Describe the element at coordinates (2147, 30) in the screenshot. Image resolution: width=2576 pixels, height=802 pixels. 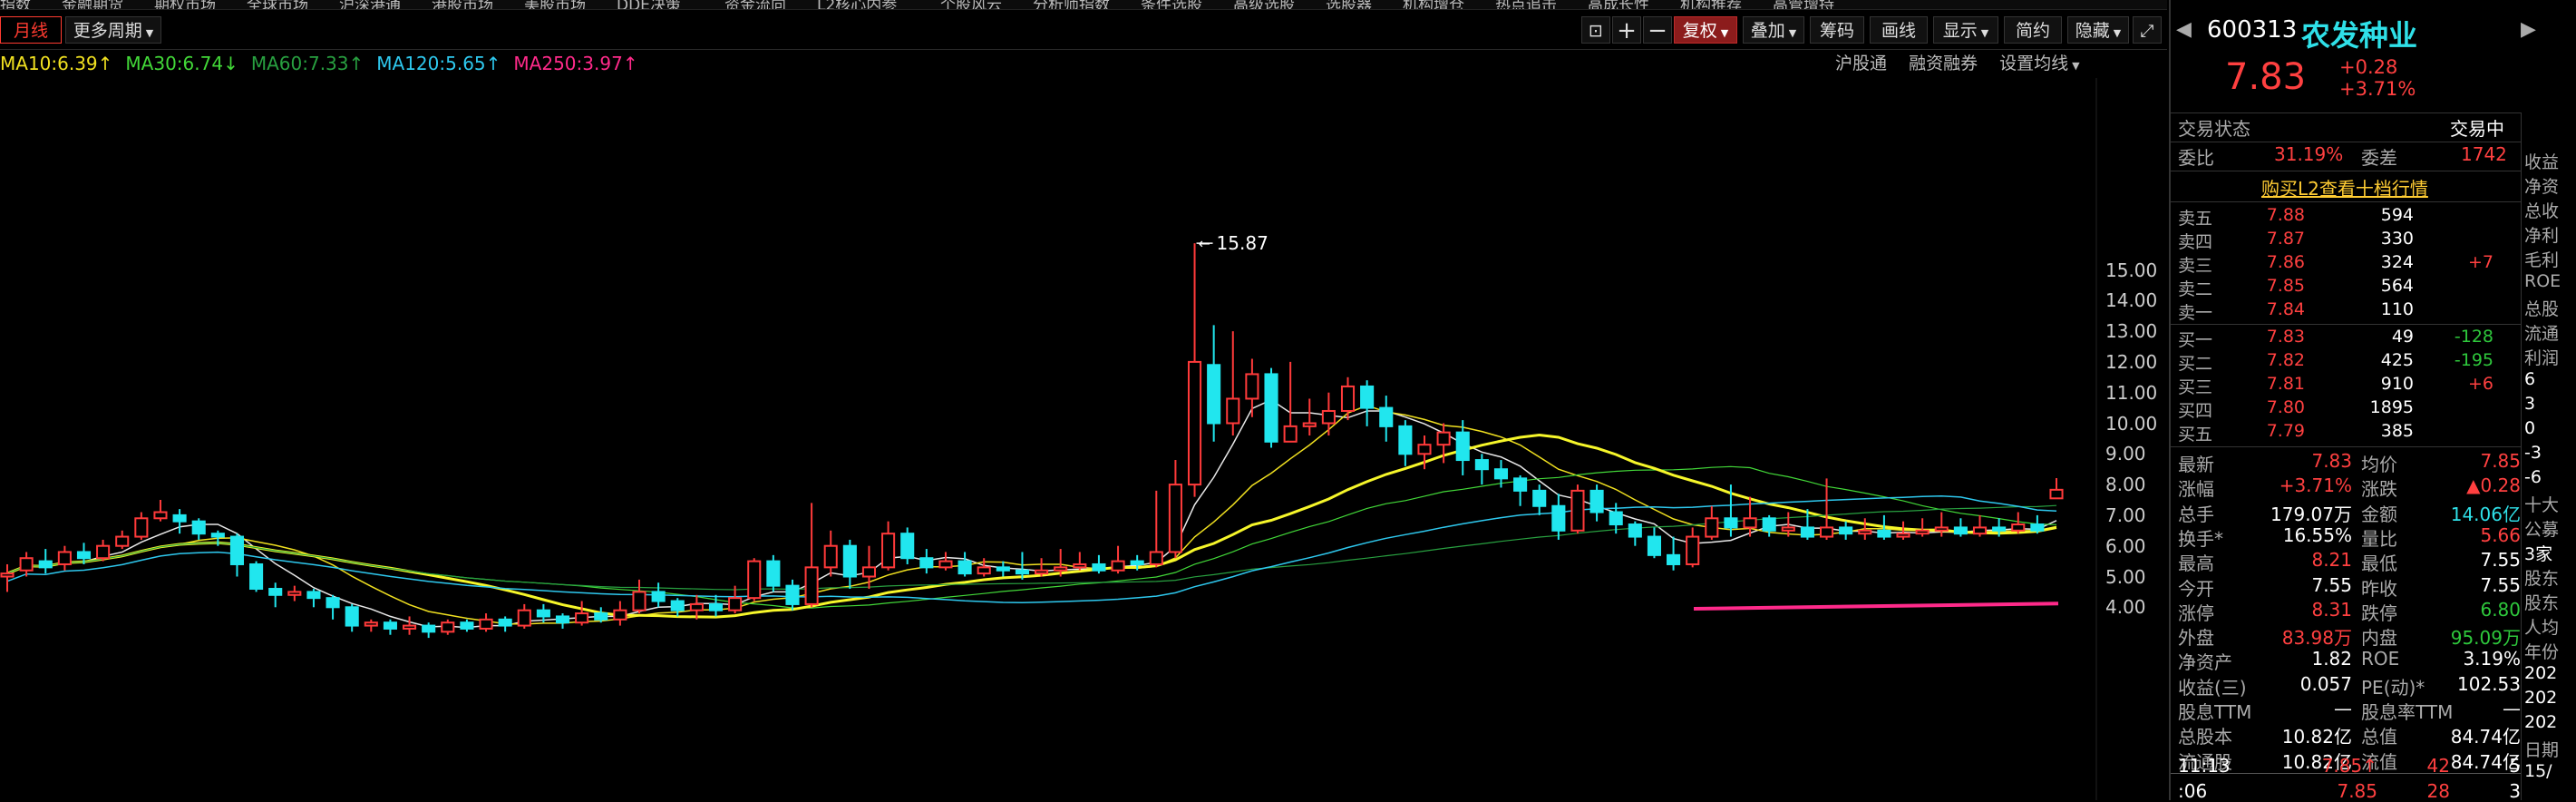
I see `fullscreen-icon: ⤢` at that location.